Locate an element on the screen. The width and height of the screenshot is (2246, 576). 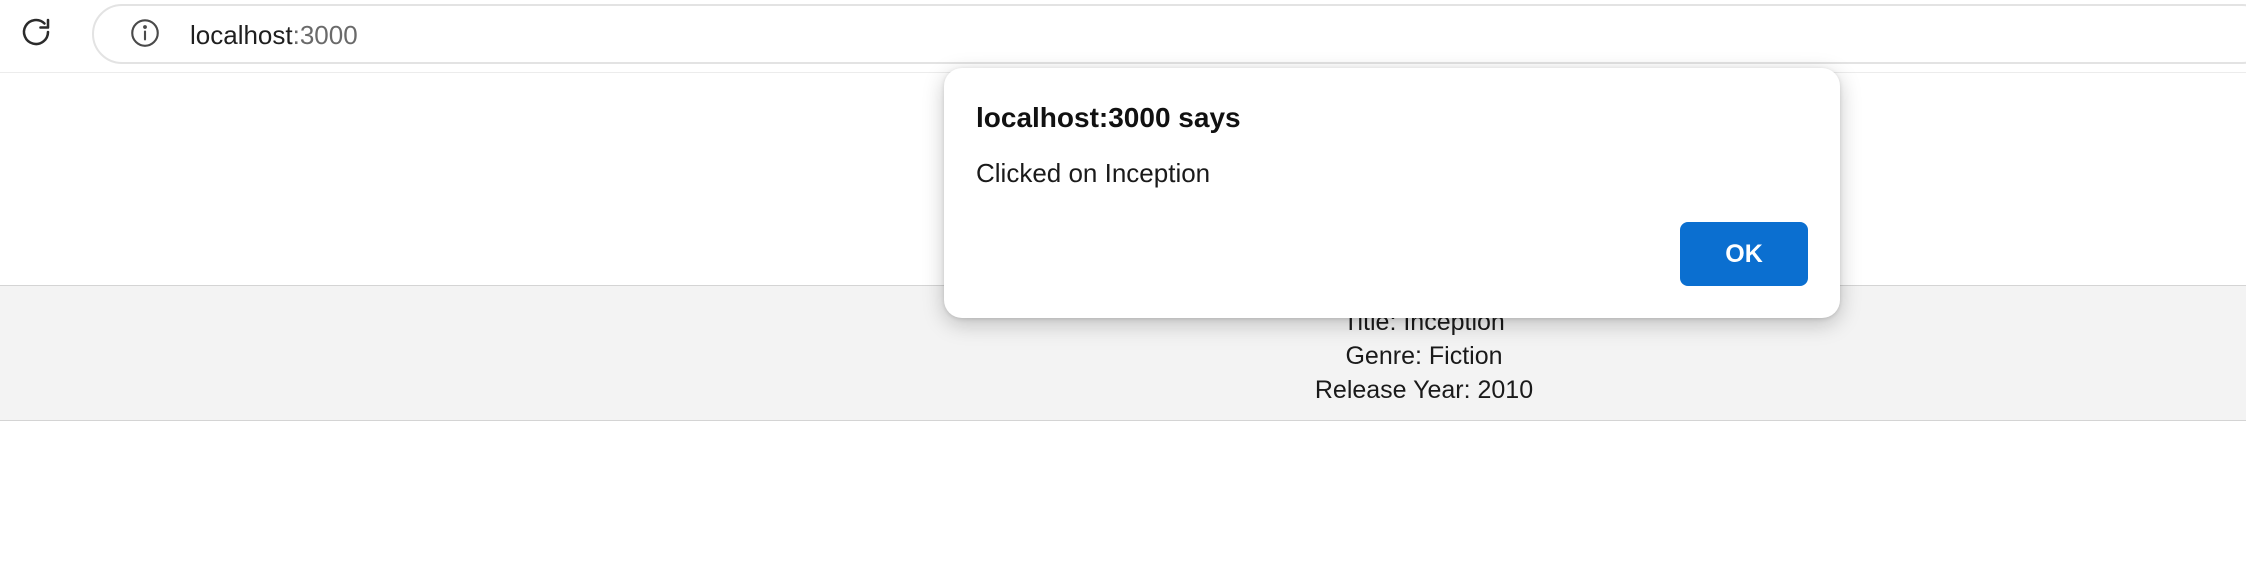
site-info-button is located at coordinates (145, 35).